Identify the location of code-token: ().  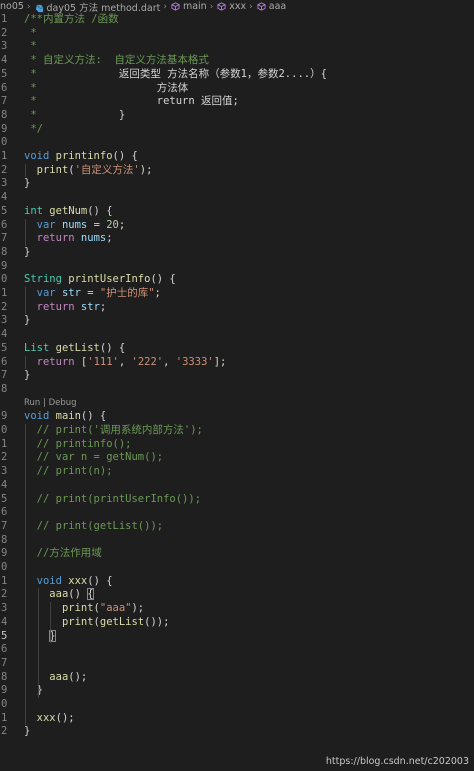
(78, 594).